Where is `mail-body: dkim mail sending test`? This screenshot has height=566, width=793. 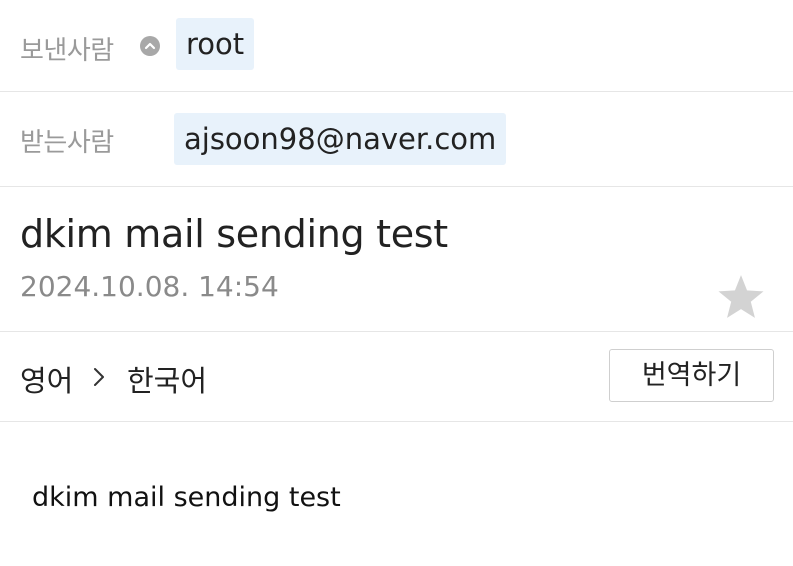 mail-body: dkim mail sending test is located at coordinates (186, 497).